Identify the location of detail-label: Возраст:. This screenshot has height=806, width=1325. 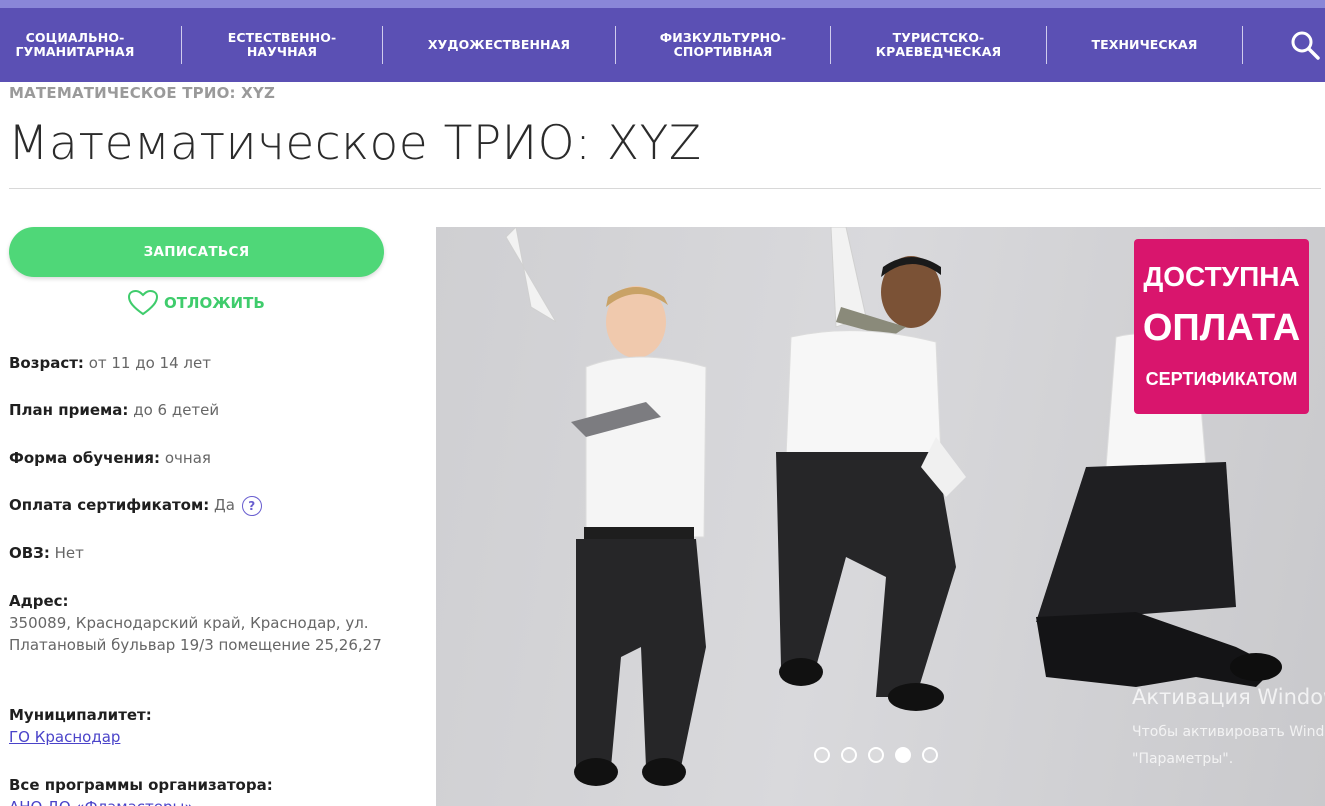
(46, 363).